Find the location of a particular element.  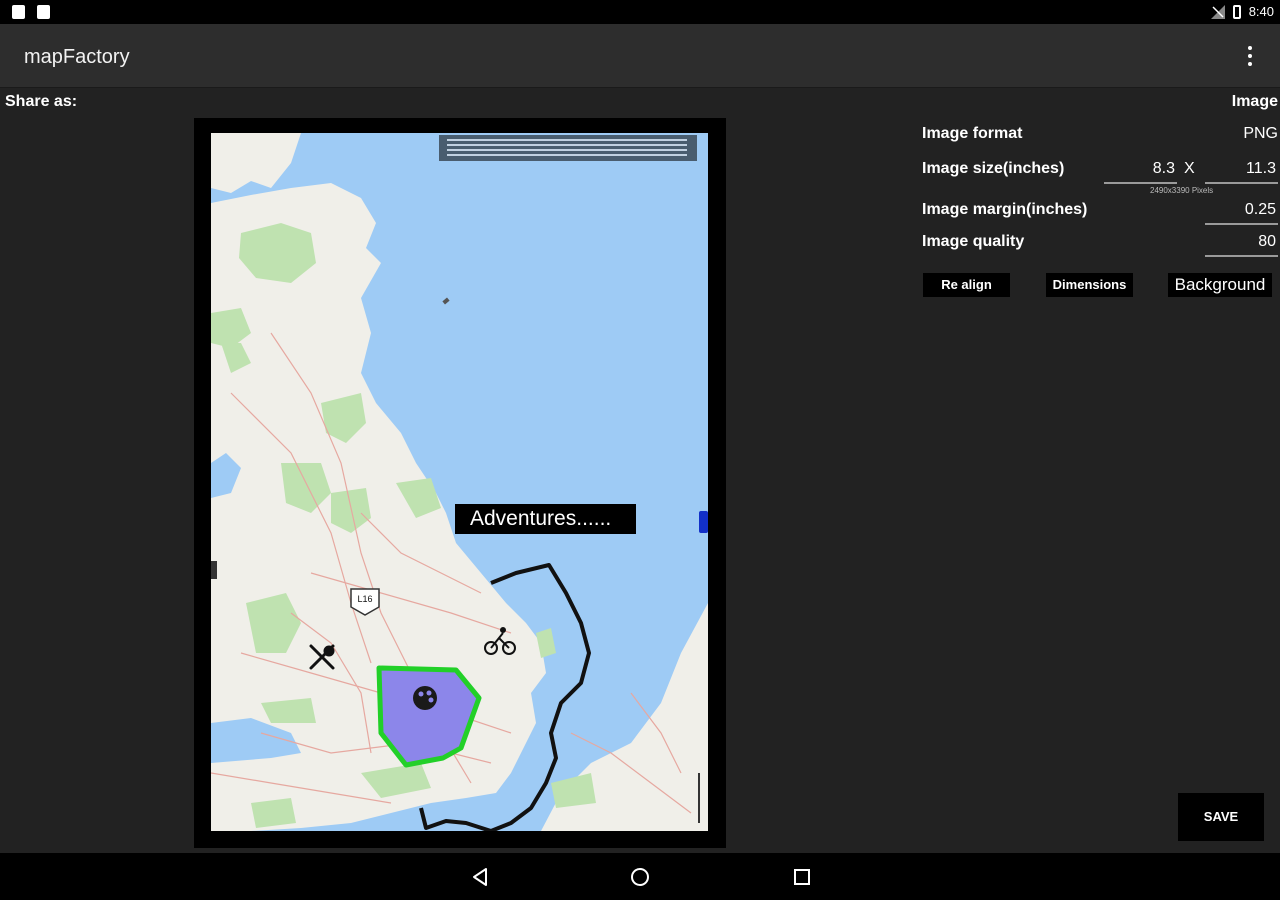

action-bar: mapFactory is located at coordinates (640, 56).